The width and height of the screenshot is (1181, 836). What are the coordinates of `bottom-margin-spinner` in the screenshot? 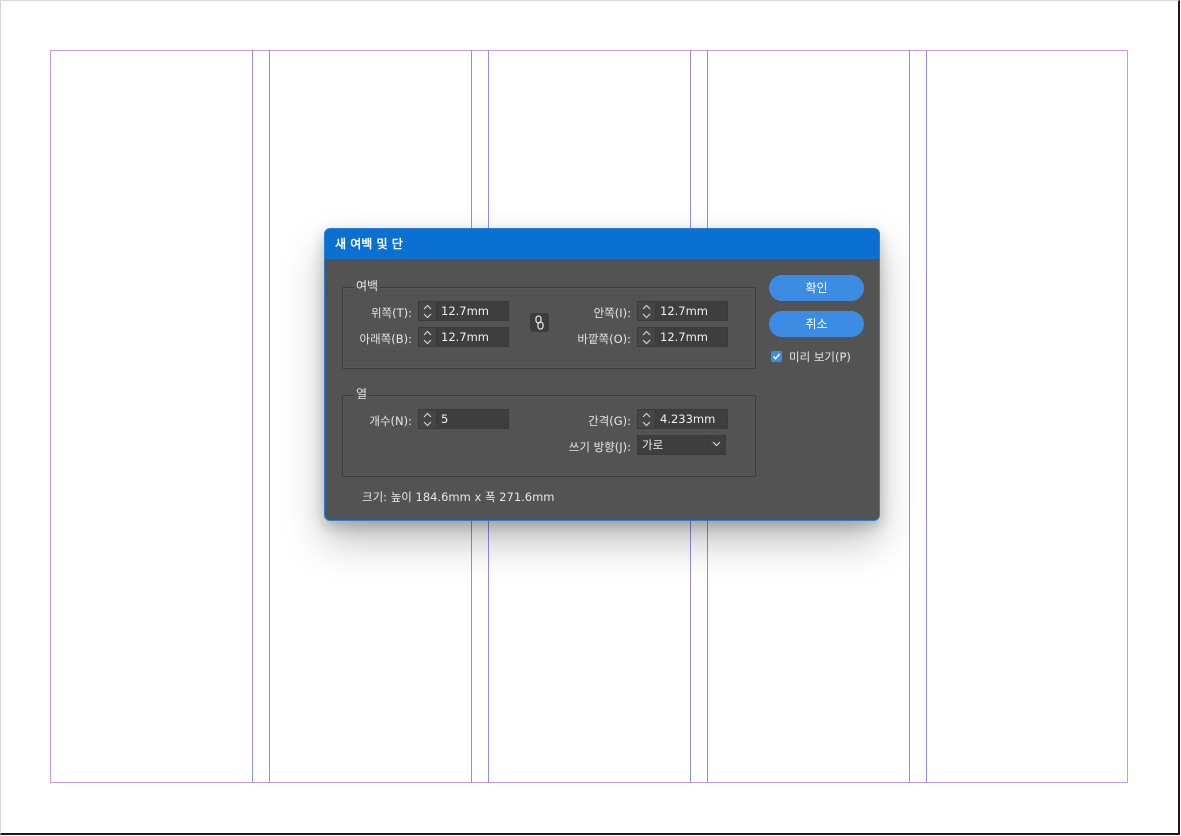 It's located at (463, 337).